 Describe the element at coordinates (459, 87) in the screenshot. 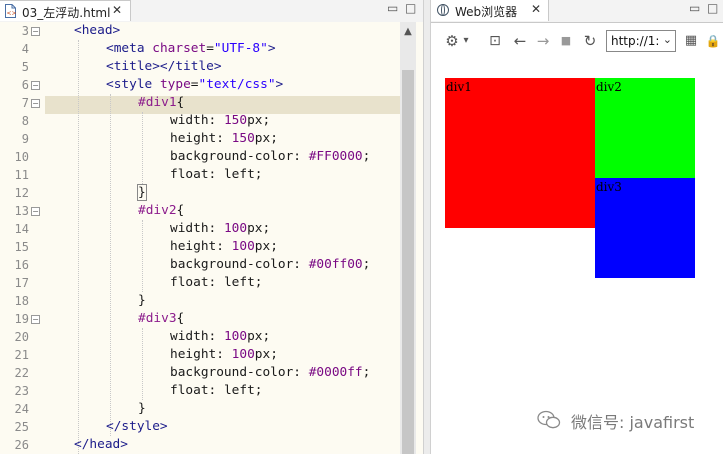

I see `div1-label: div1` at that location.